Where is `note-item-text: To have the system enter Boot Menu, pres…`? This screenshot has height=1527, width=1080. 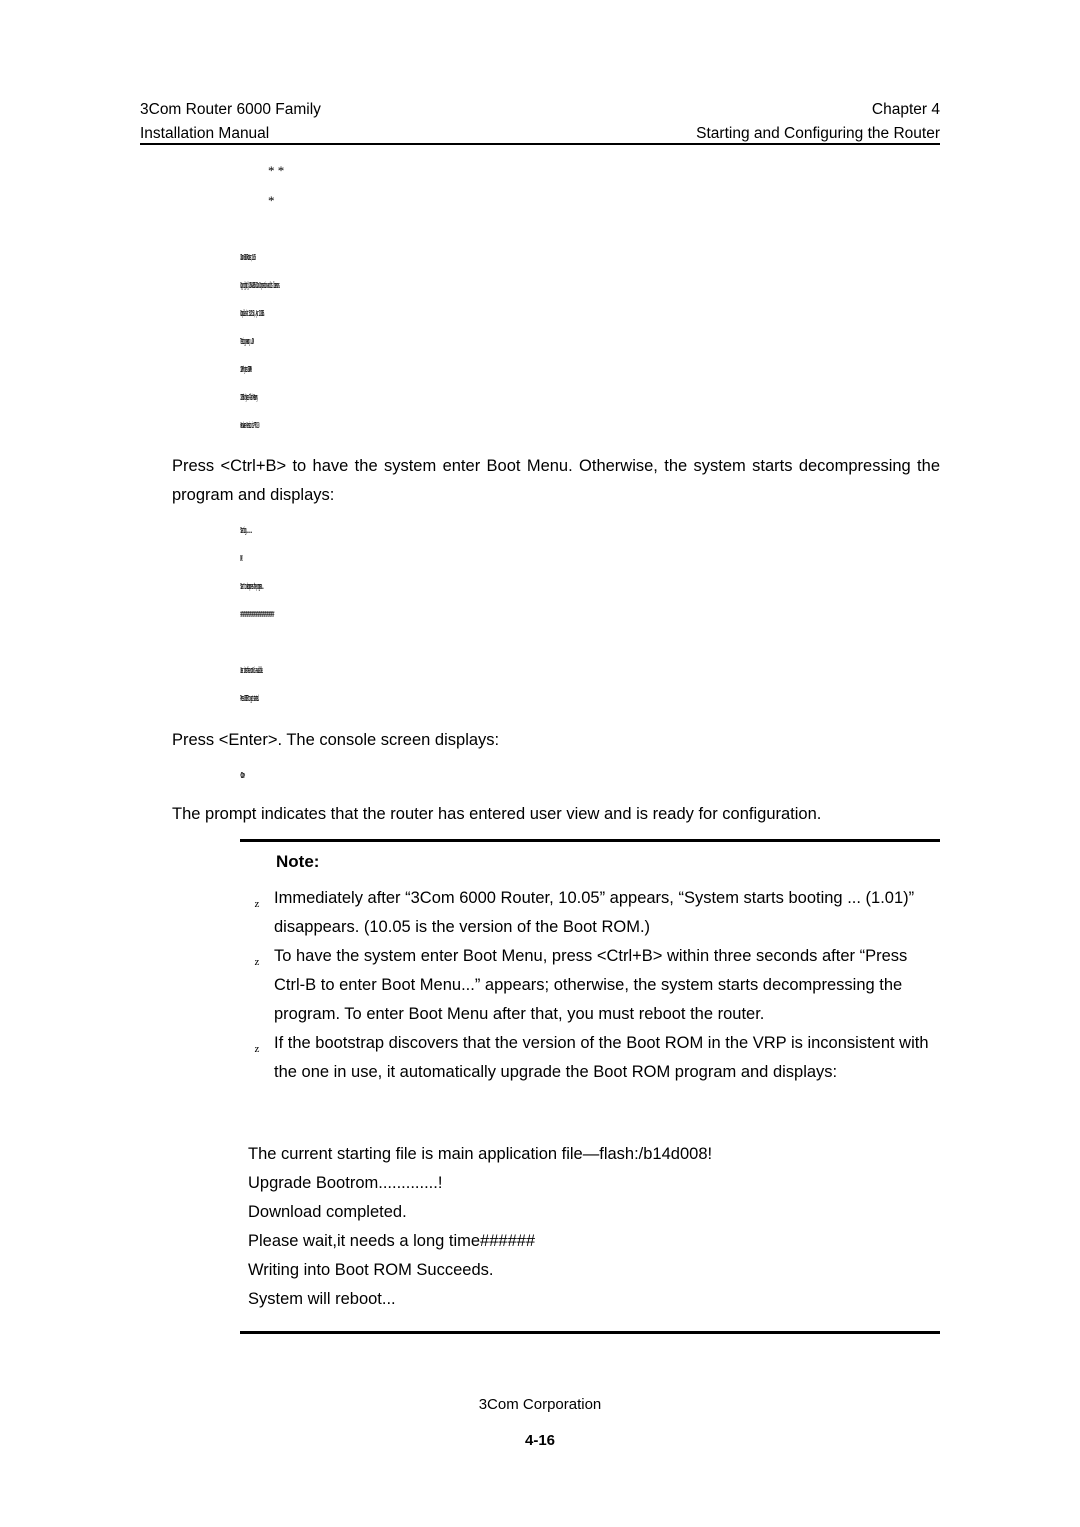 note-item-text: To have the system enter Boot Menu, pres… is located at coordinates (591, 985).